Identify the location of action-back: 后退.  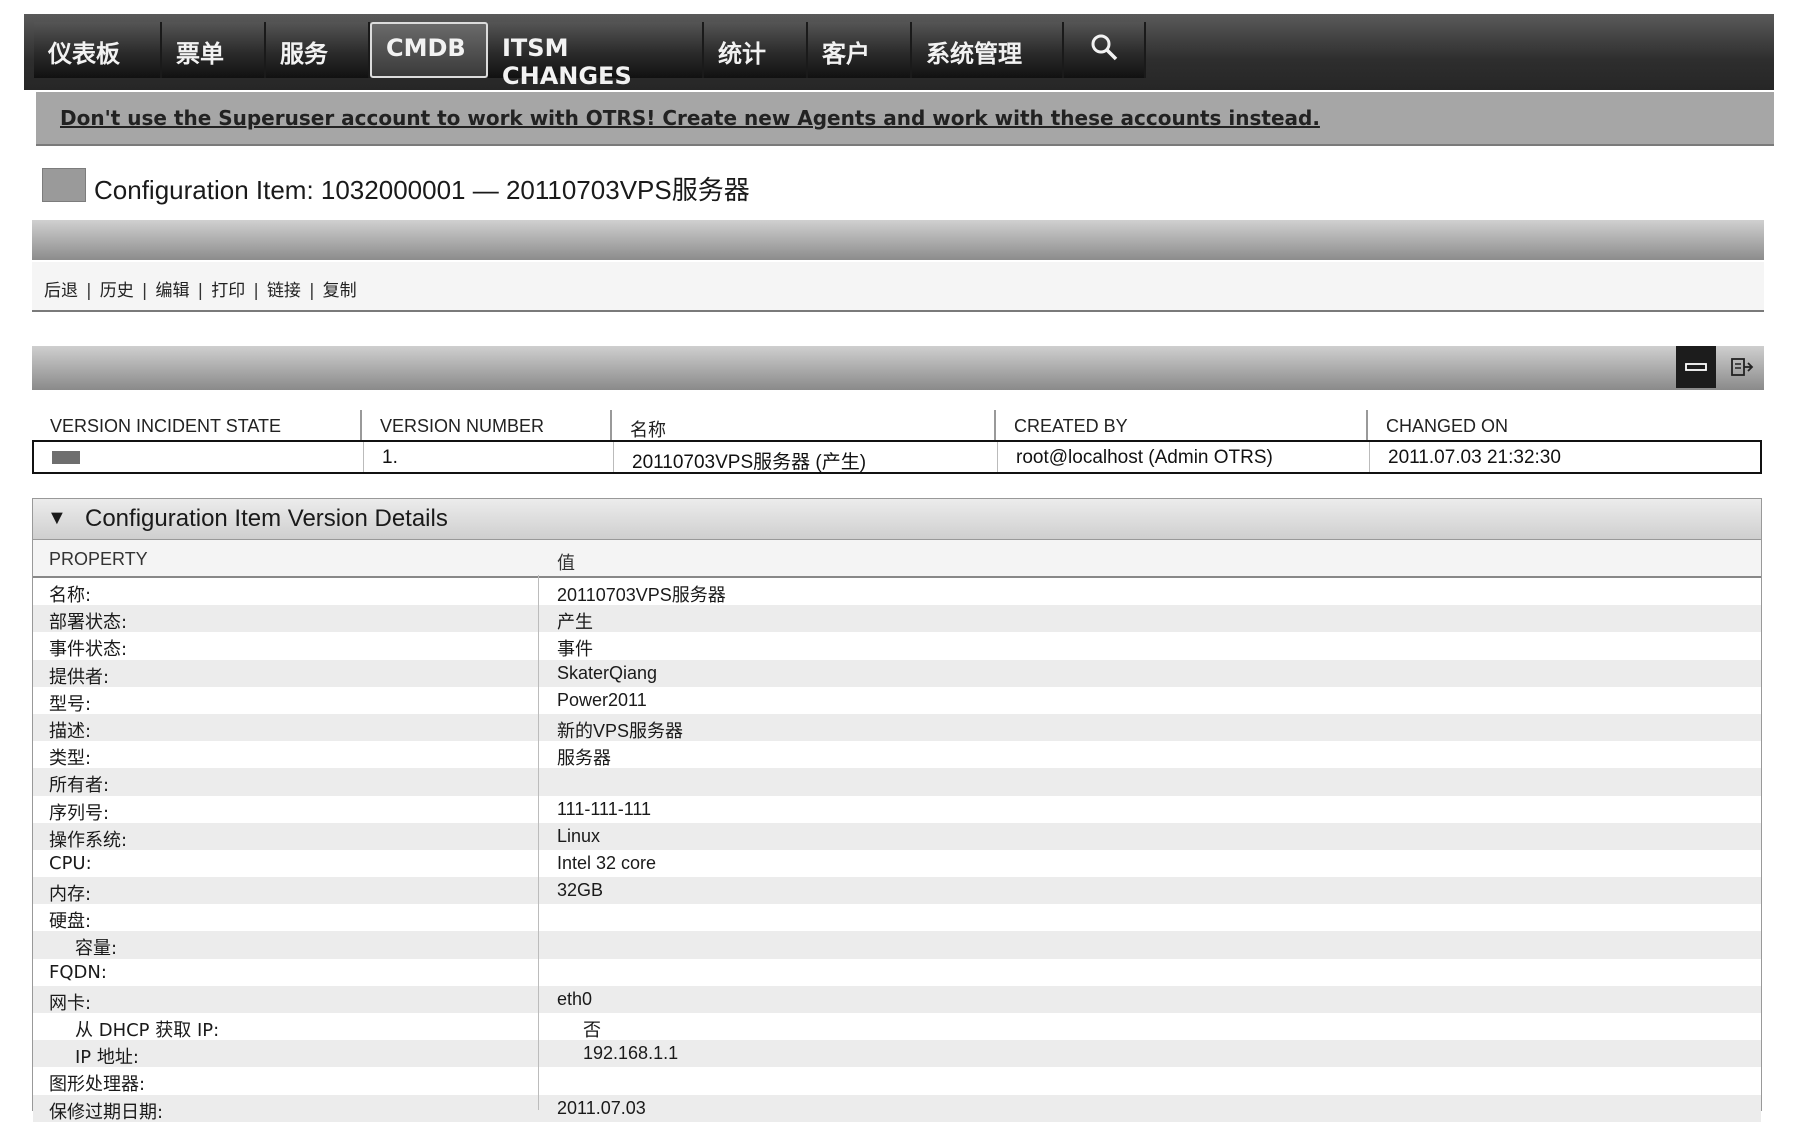
(61, 291).